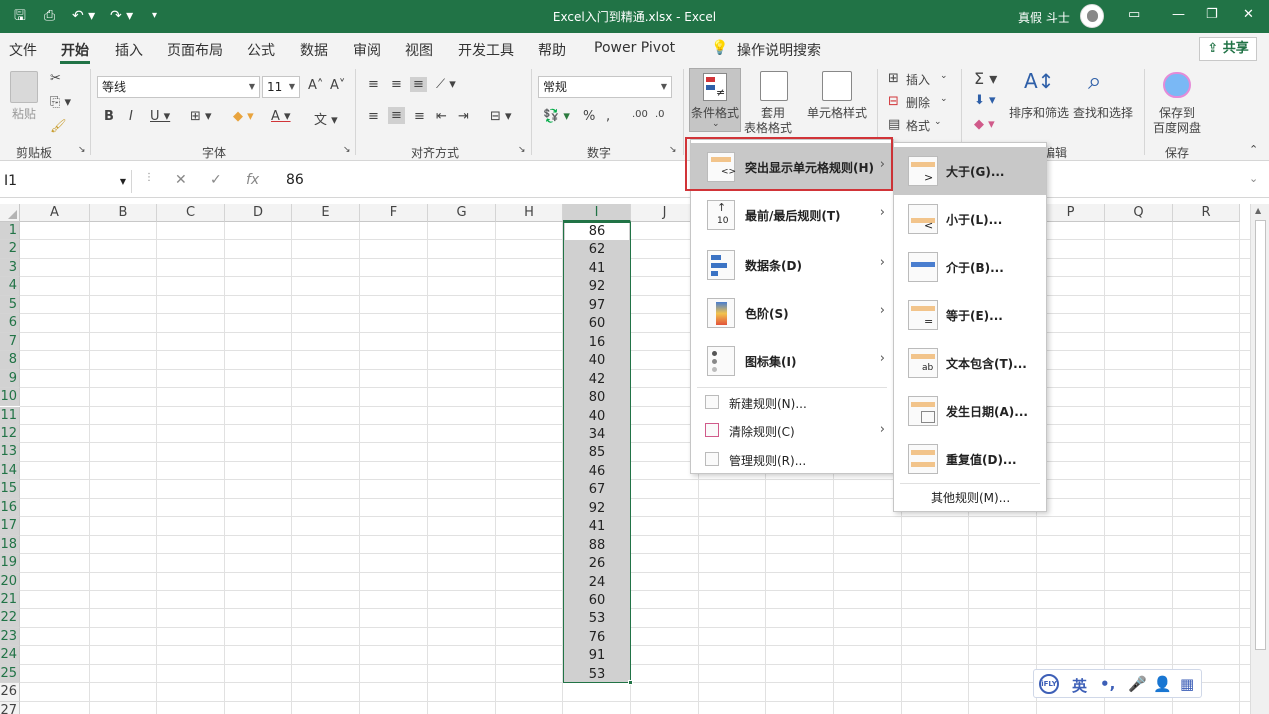 The image size is (1269, 714). I want to click on insert-cells-label: 插入, so click(918, 79).